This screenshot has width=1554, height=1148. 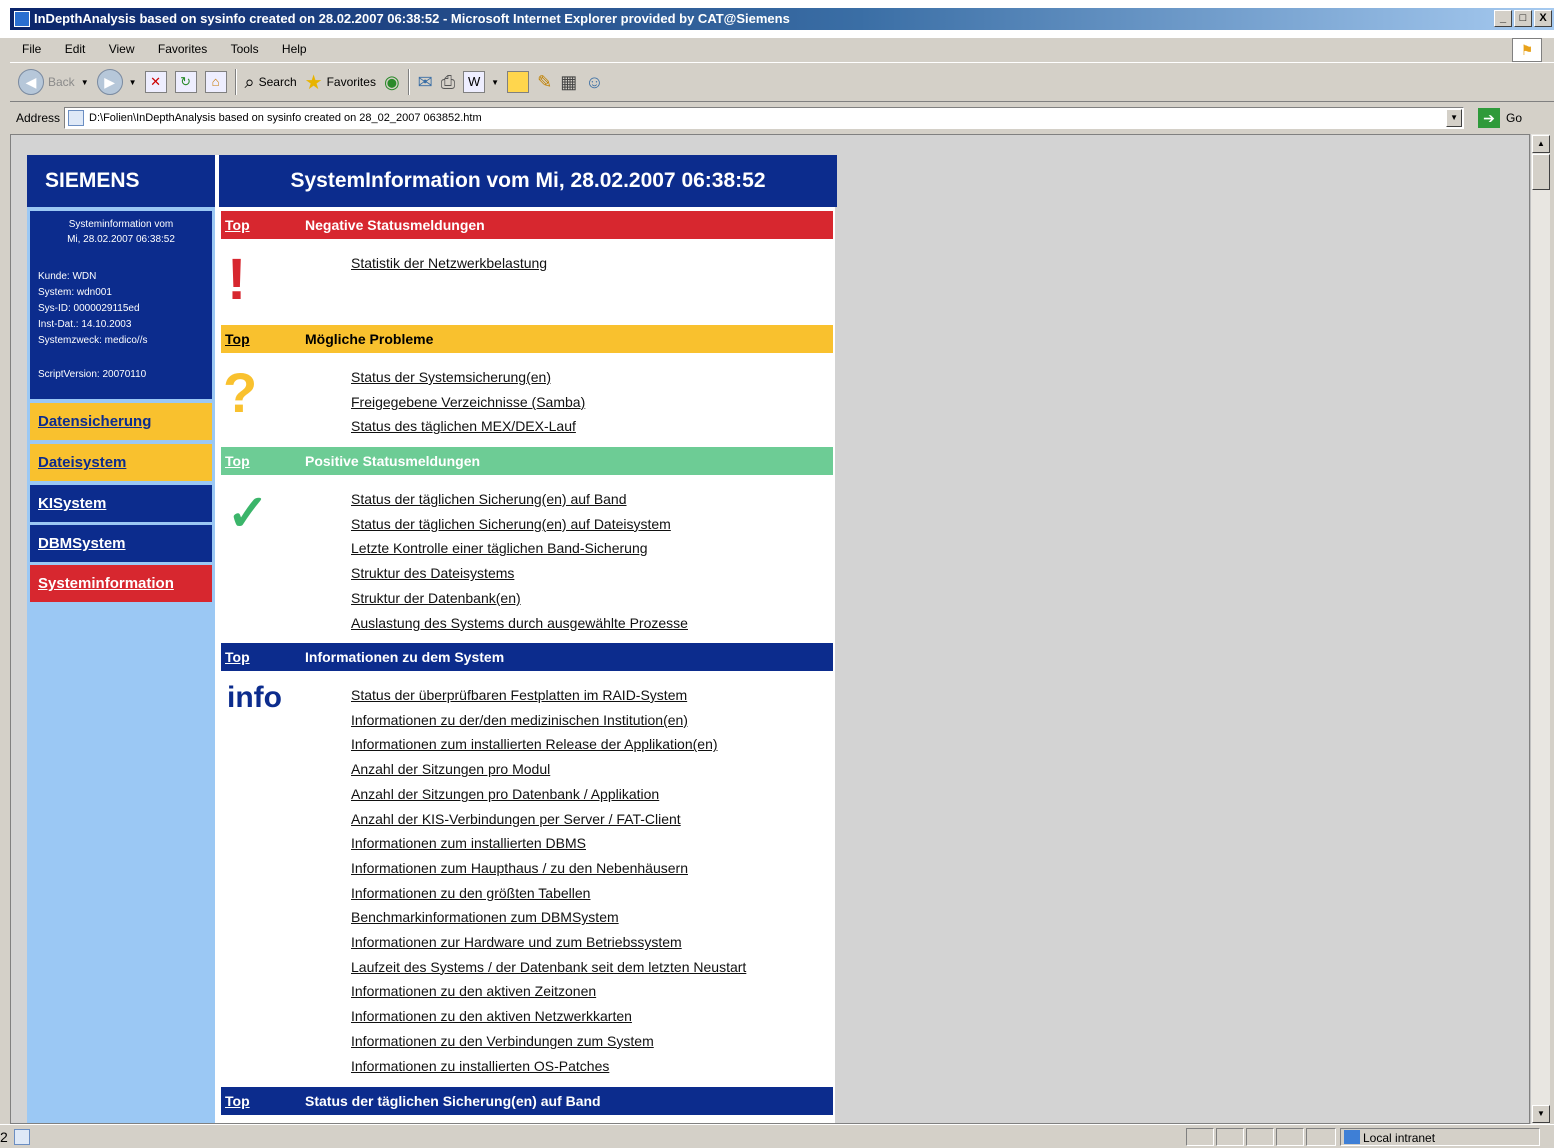 What do you see at coordinates (369, 339) in the screenshot?
I see `section-title: Mögliche Probleme` at bounding box center [369, 339].